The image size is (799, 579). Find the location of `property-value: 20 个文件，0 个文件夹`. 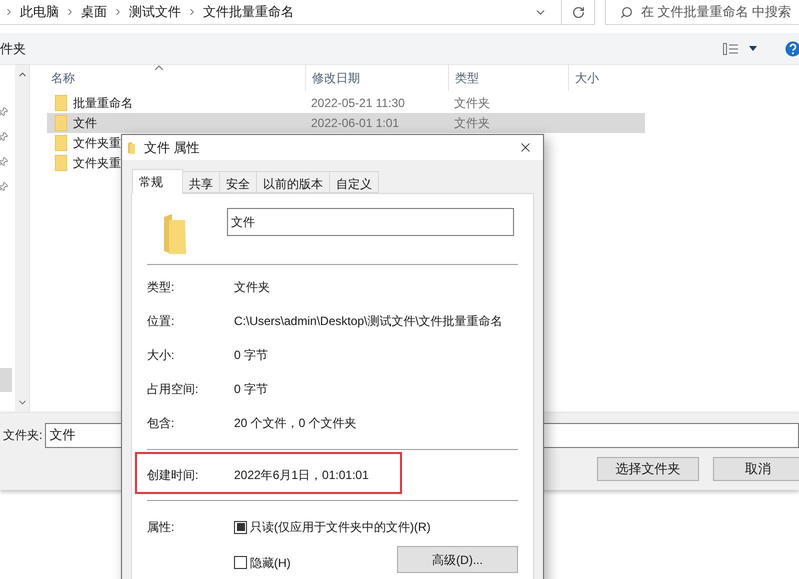

property-value: 20 个文件，0 个文件夹 is located at coordinates (295, 423).